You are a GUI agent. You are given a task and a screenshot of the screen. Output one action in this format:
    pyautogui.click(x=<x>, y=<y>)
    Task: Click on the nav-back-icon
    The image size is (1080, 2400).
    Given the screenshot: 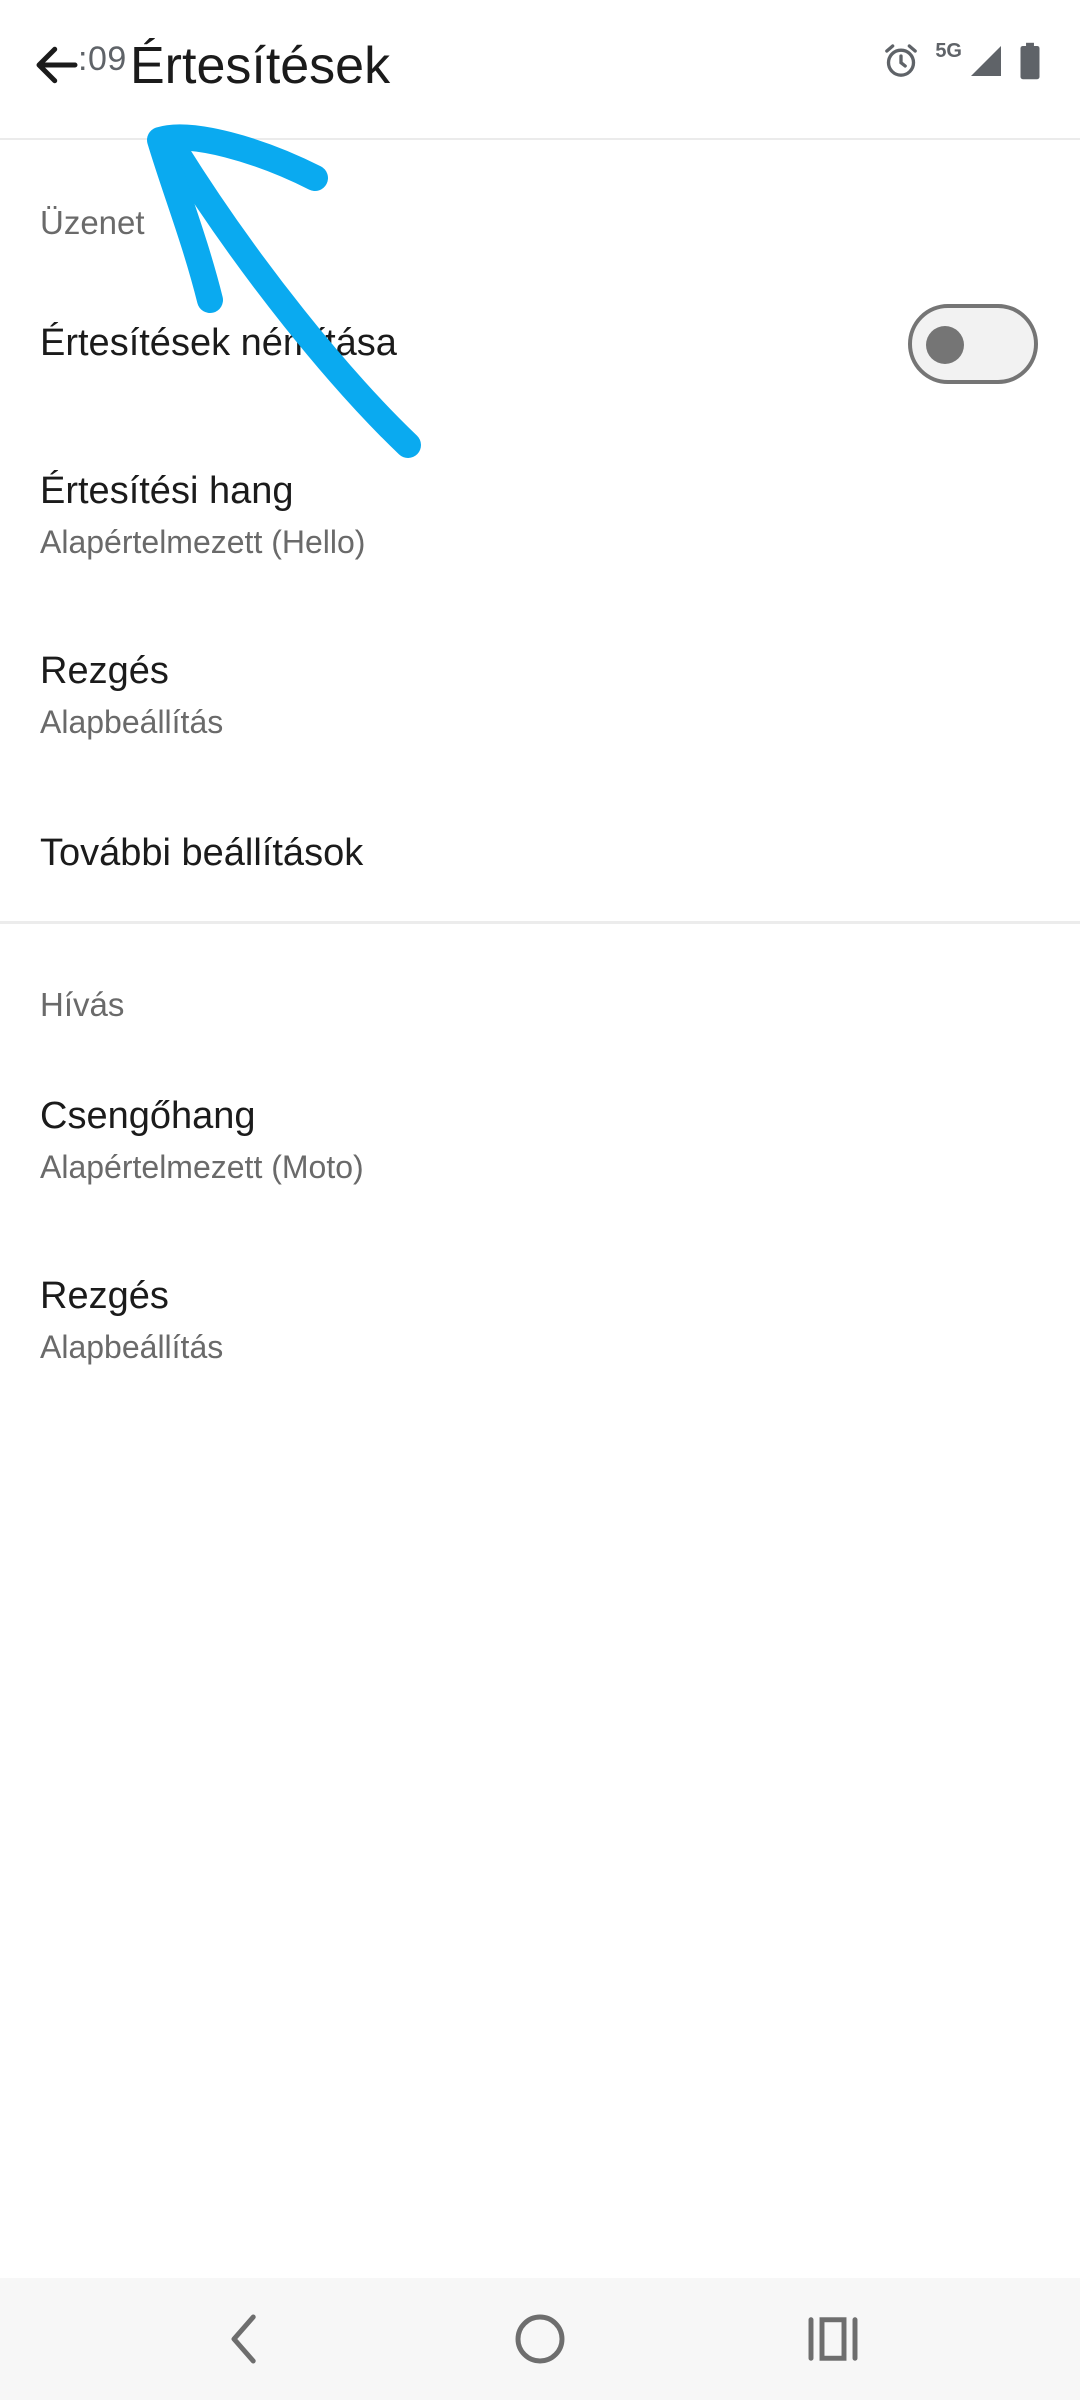 What is the action you would take?
    pyautogui.click(x=243, y=2339)
    